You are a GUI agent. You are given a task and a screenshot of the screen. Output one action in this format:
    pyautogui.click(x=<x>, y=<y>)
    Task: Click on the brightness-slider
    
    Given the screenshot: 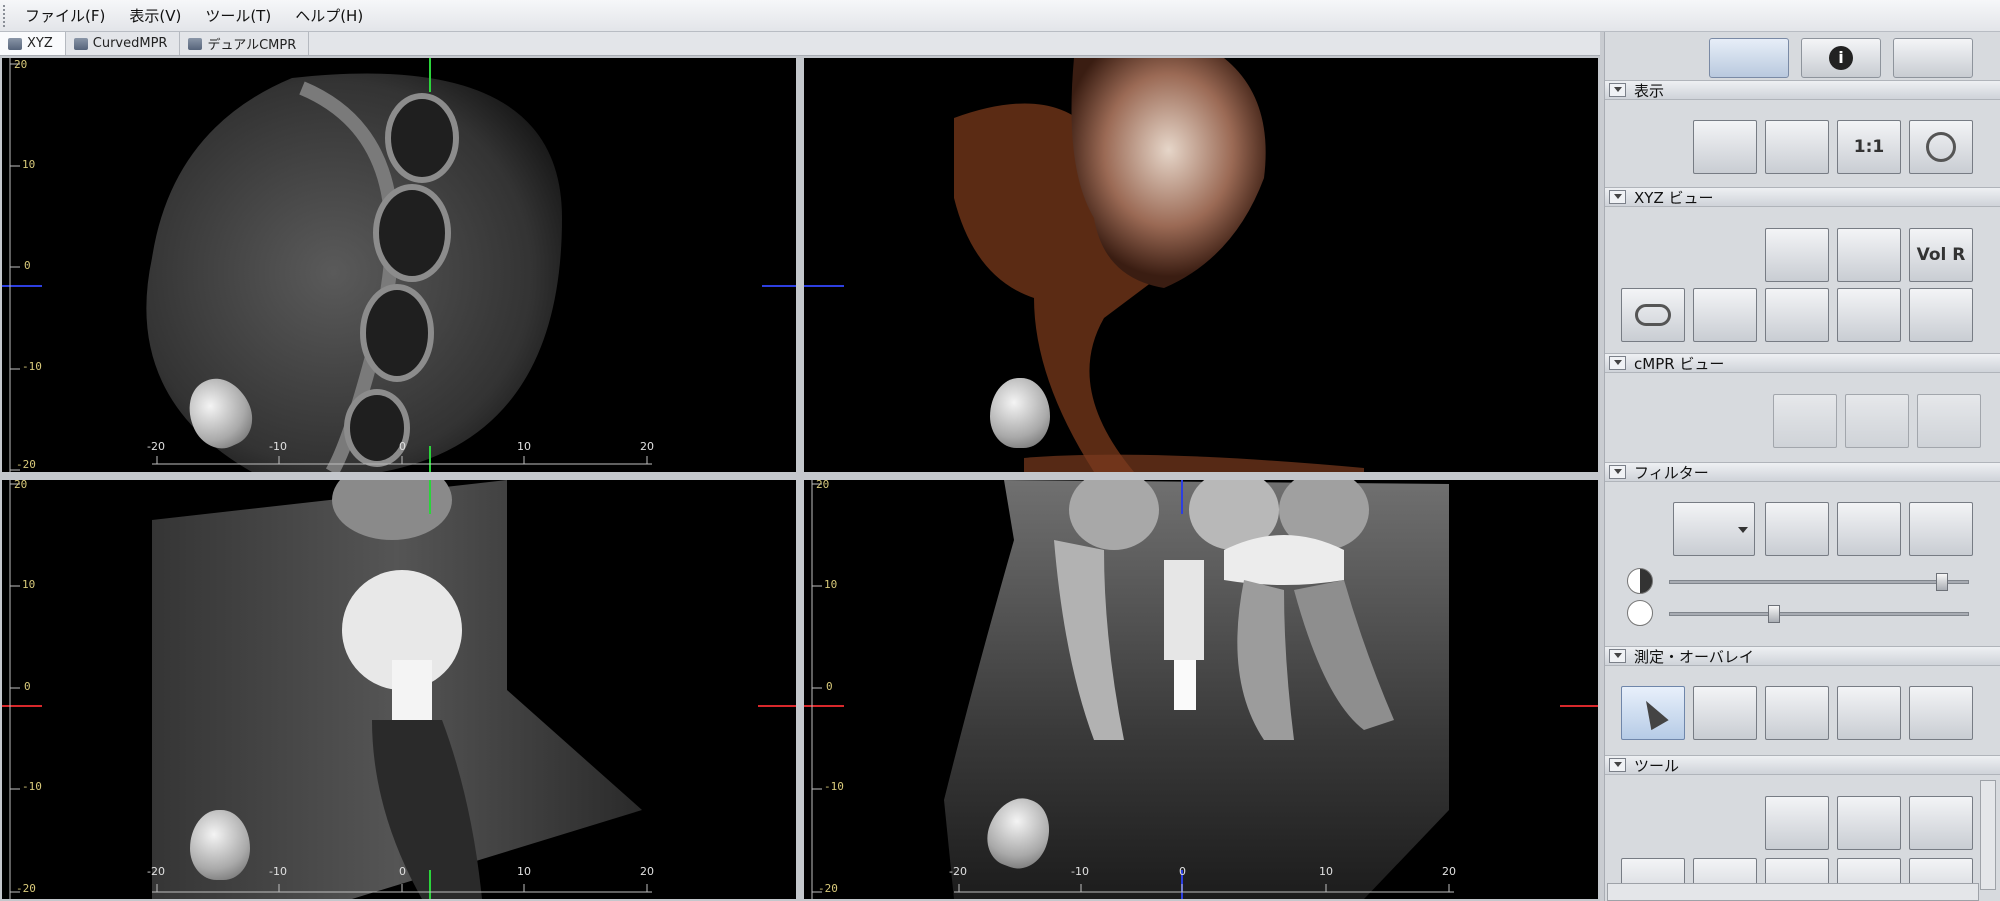 What is the action you would take?
    pyautogui.click(x=1819, y=614)
    